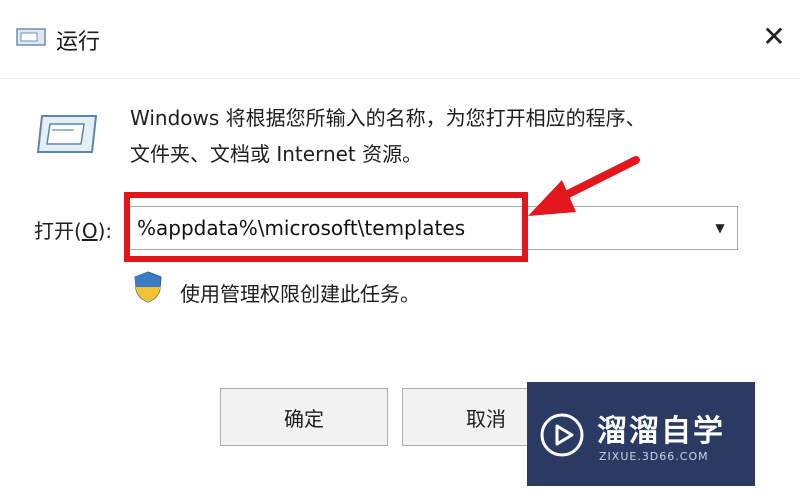 The width and height of the screenshot is (800, 500). What do you see at coordinates (654, 456) in the screenshot?
I see `watermark-url: ZIXUE.3D66.COM` at bounding box center [654, 456].